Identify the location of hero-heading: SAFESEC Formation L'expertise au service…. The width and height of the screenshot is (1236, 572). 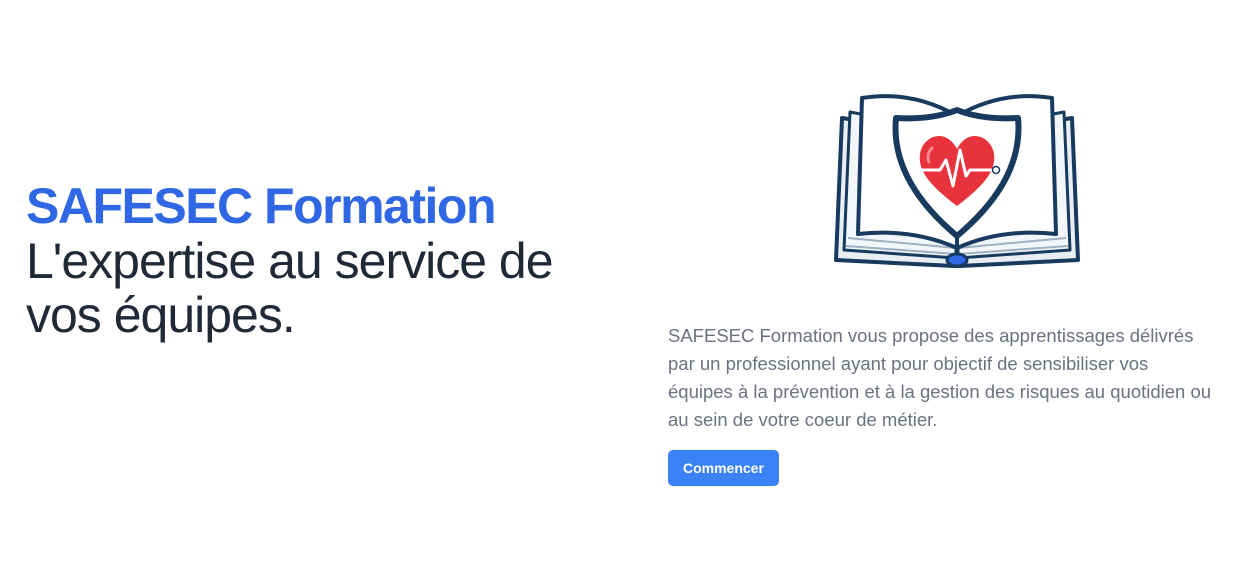
(326, 260).